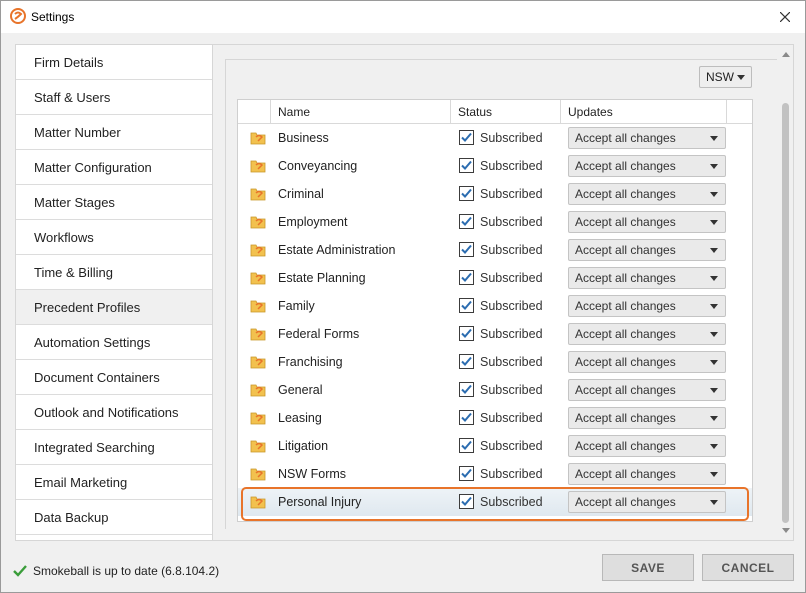 The width and height of the screenshot is (806, 593). What do you see at coordinates (785, 313) in the screenshot?
I see `scroll-thumb` at bounding box center [785, 313].